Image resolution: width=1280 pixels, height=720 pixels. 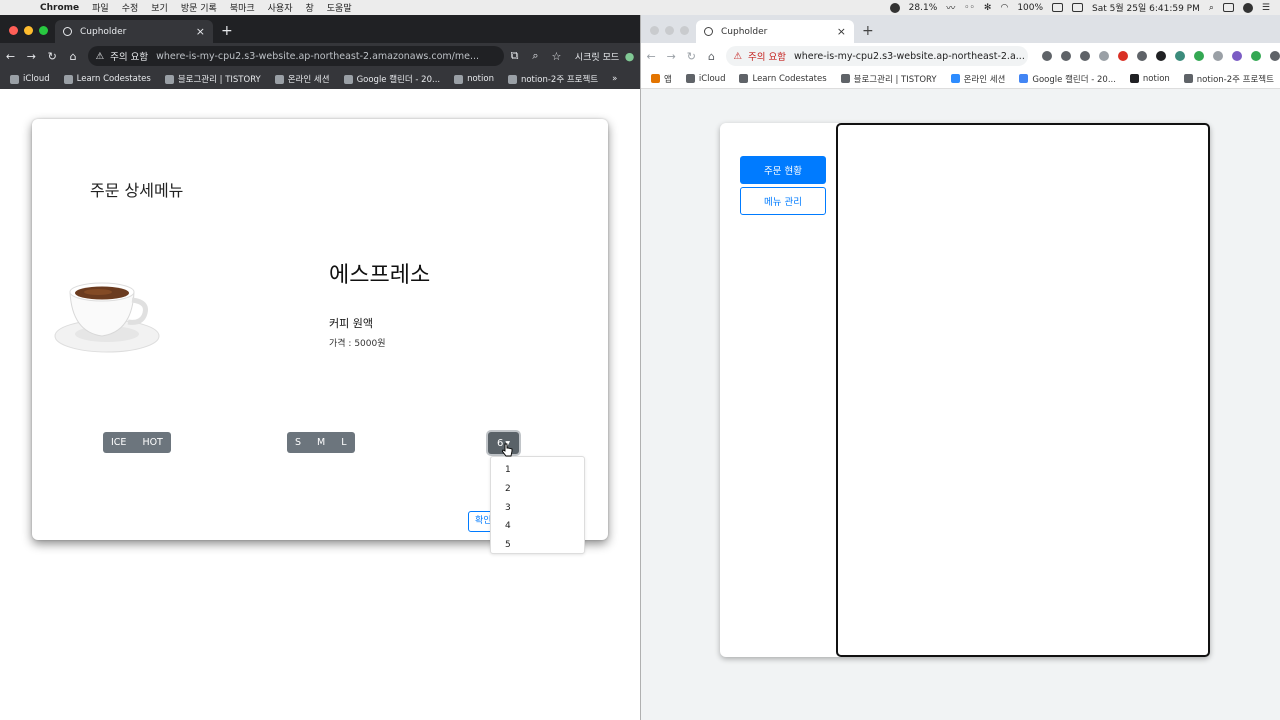 I want to click on order-status-button: 주문 현황, so click(x=783, y=170).